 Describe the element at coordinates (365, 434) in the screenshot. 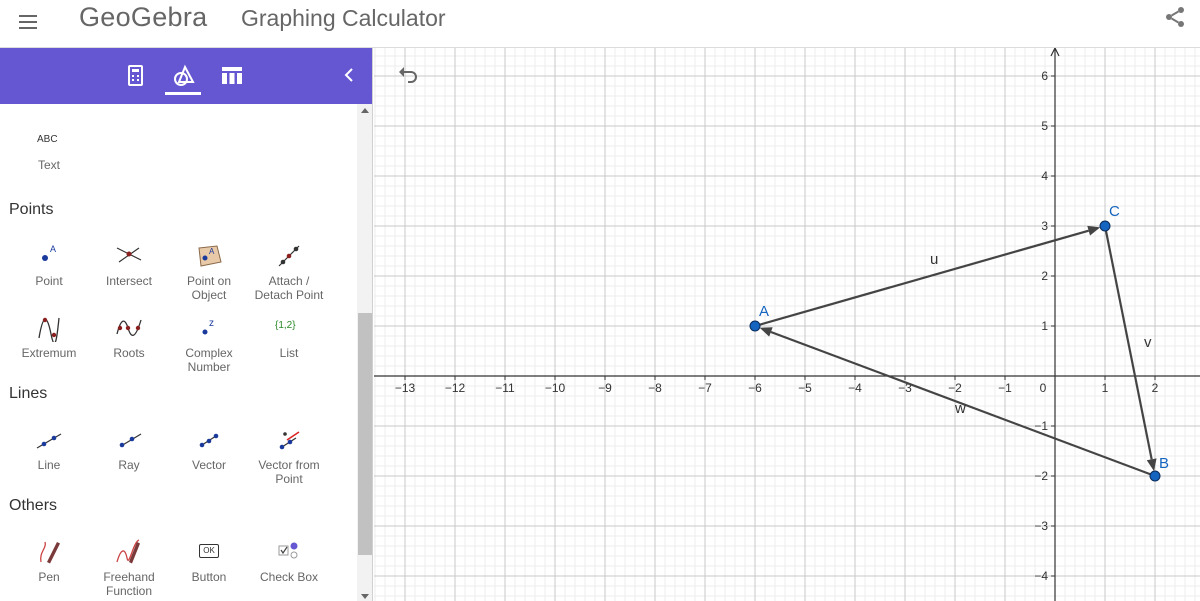

I see `scroll-thumb` at that location.